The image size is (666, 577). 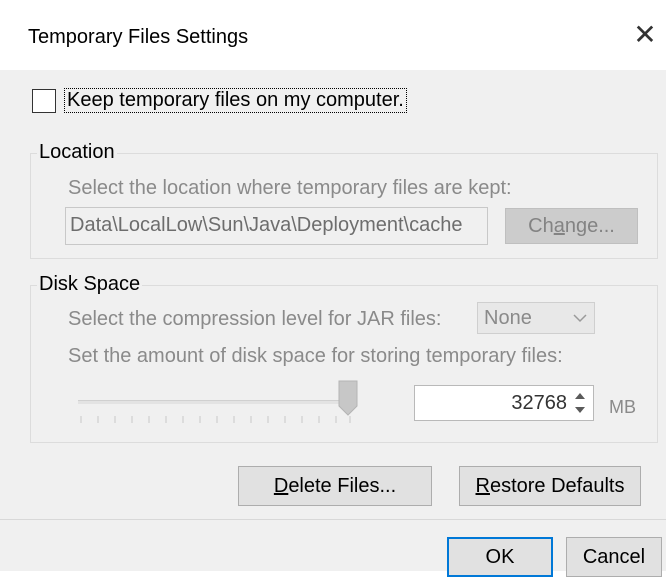 What do you see at coordinates (348, 398) in the screenshot?
I see `slider-thumb` at bounding box center [348, 398].